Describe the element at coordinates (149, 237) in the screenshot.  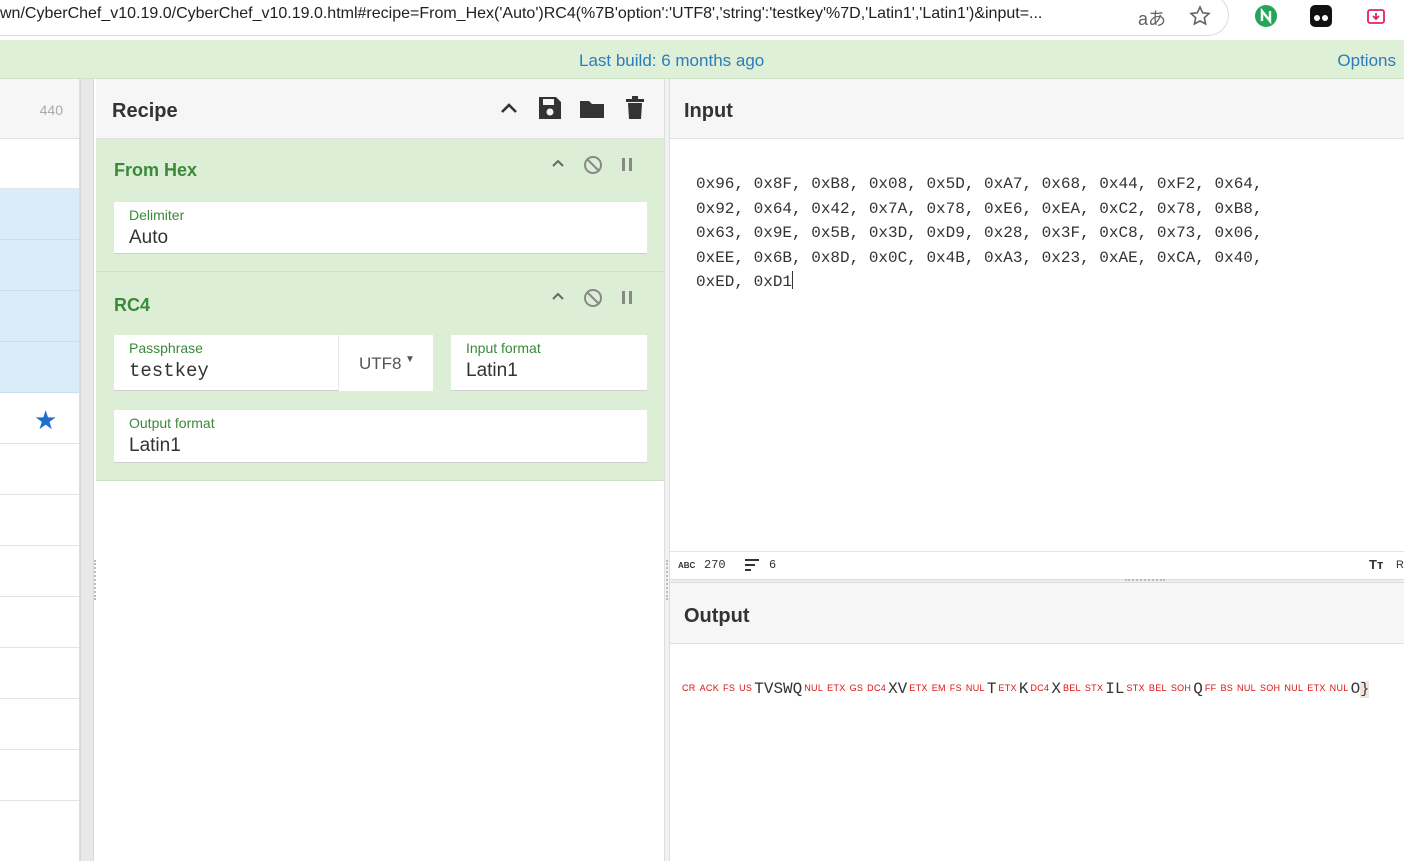
I see `field-value: Auto` at that location.